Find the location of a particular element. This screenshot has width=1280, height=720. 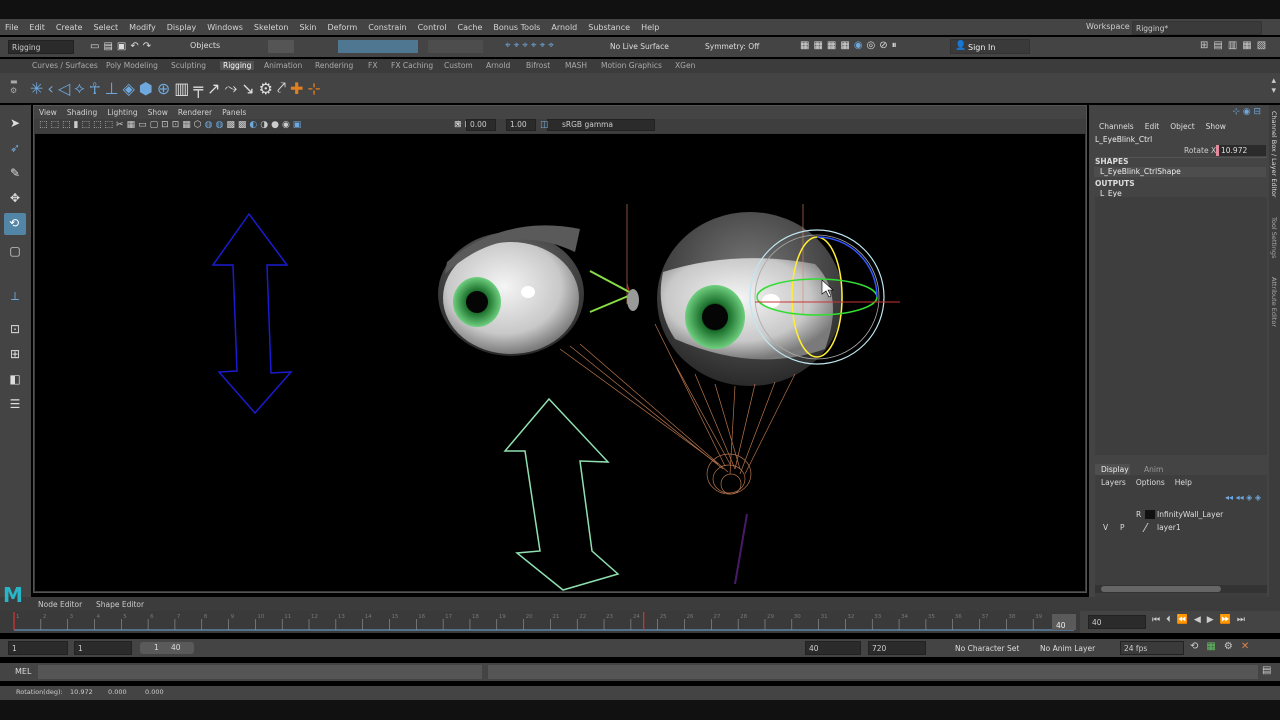

mel-label: MEL is located at coordinates (23, 671).